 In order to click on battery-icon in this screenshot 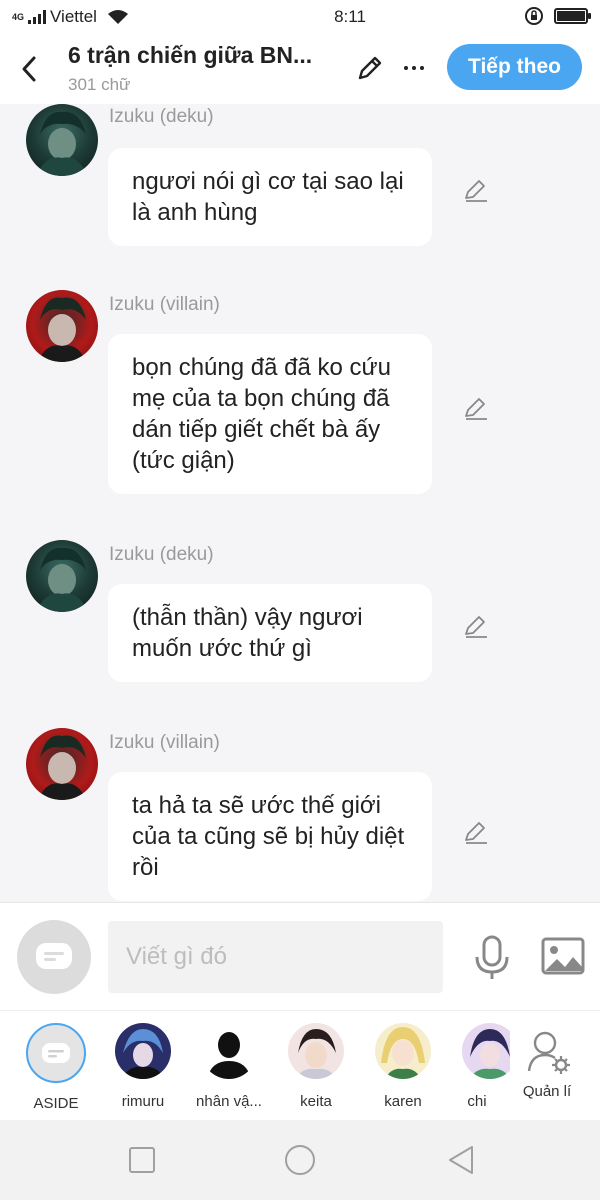, I will do `click(572, 16)`.